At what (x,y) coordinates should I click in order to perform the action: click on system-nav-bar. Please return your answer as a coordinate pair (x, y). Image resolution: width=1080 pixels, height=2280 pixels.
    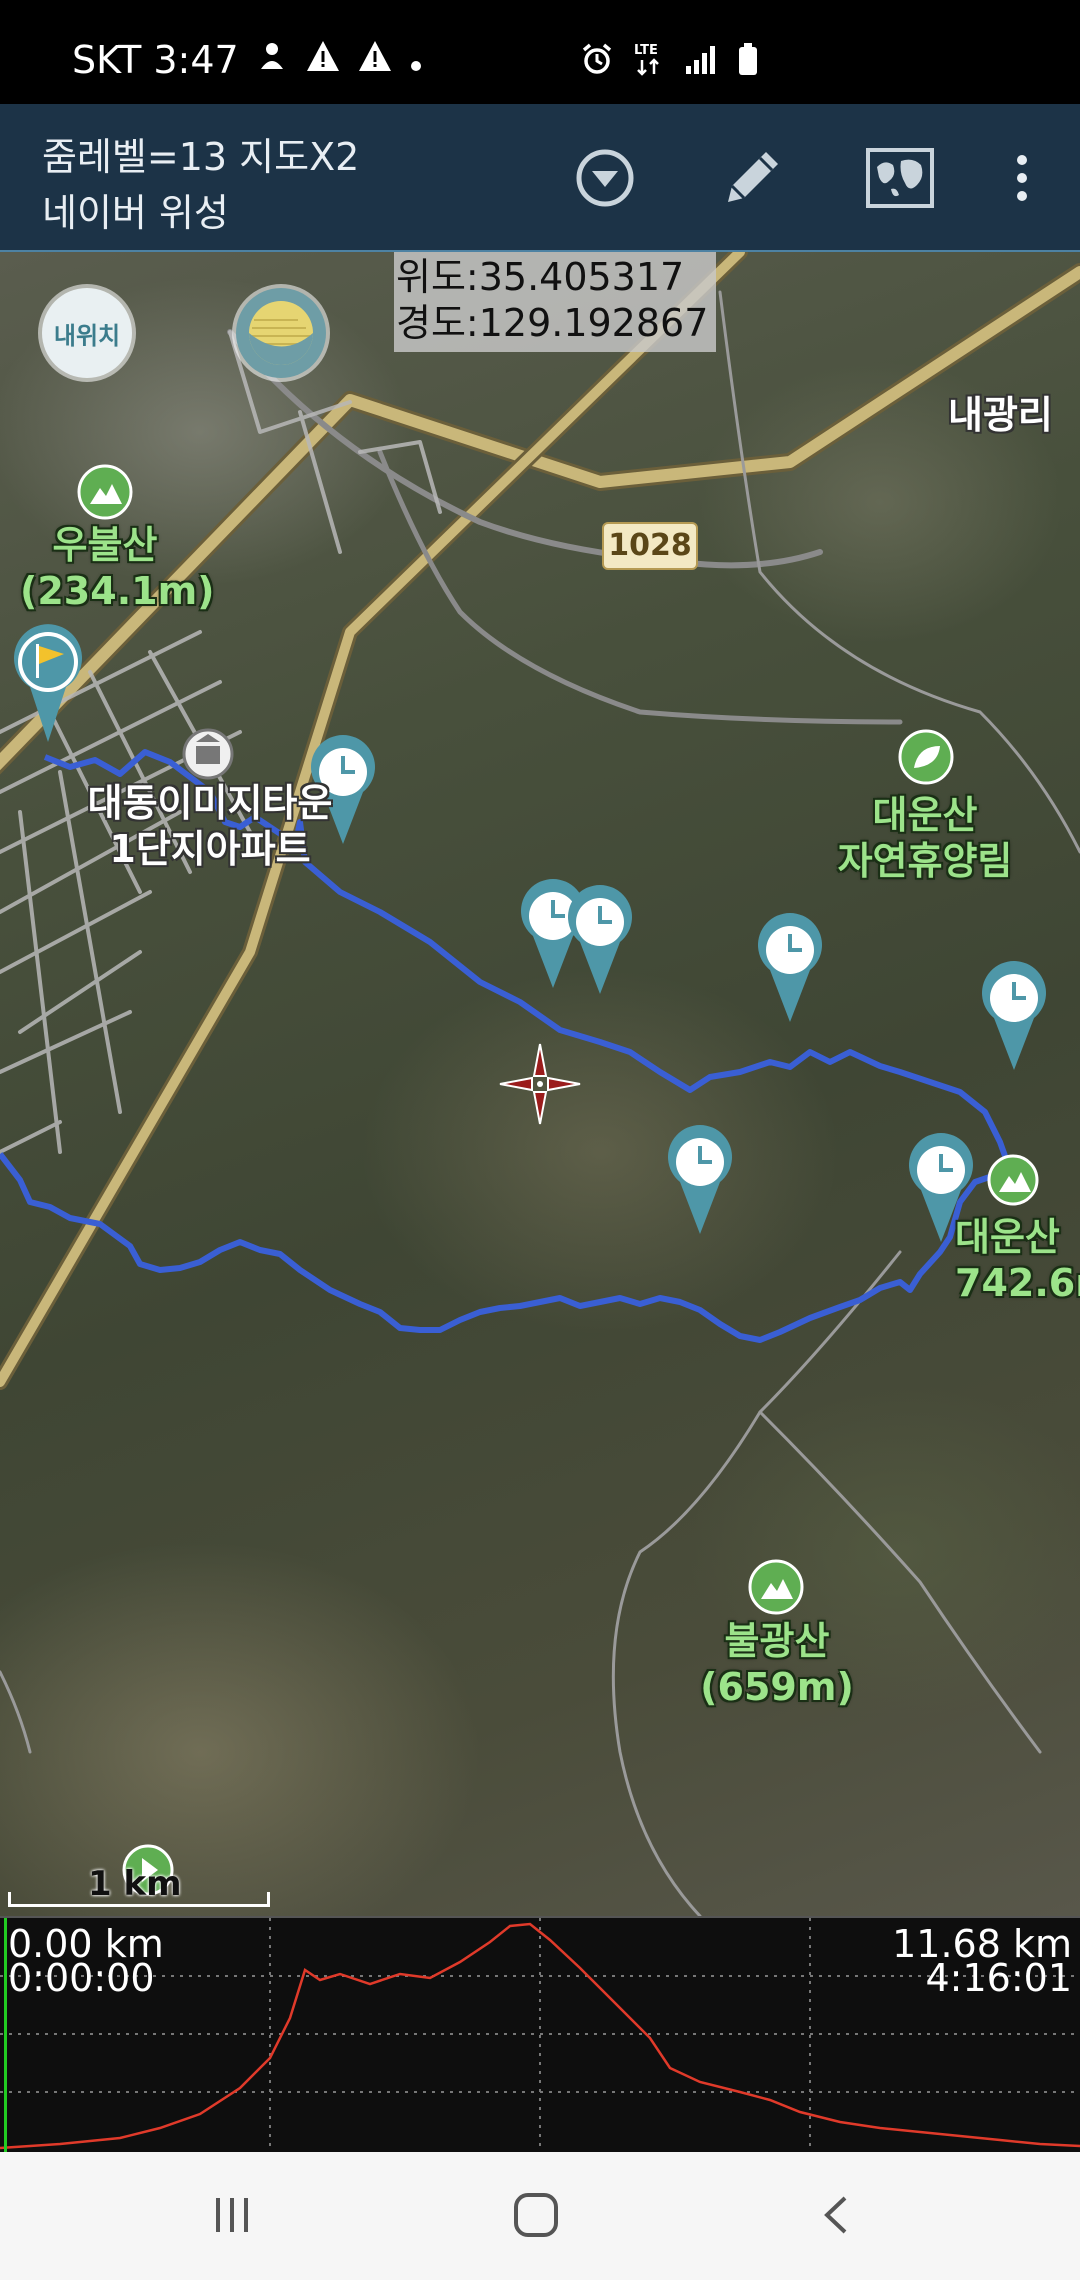
    Looking at the image, I should click on (540, 2216).